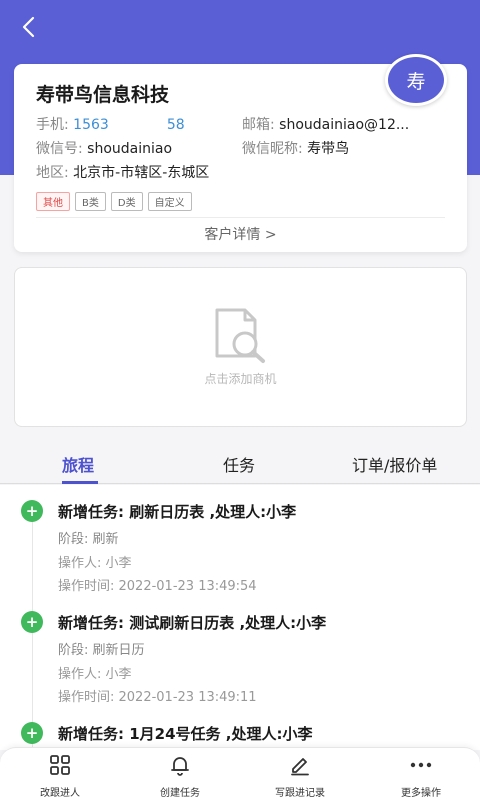 The height and width of the screenshot is (800, 480). I want to click on customer-detail-link: 客户详情 >, so click(240, 234).